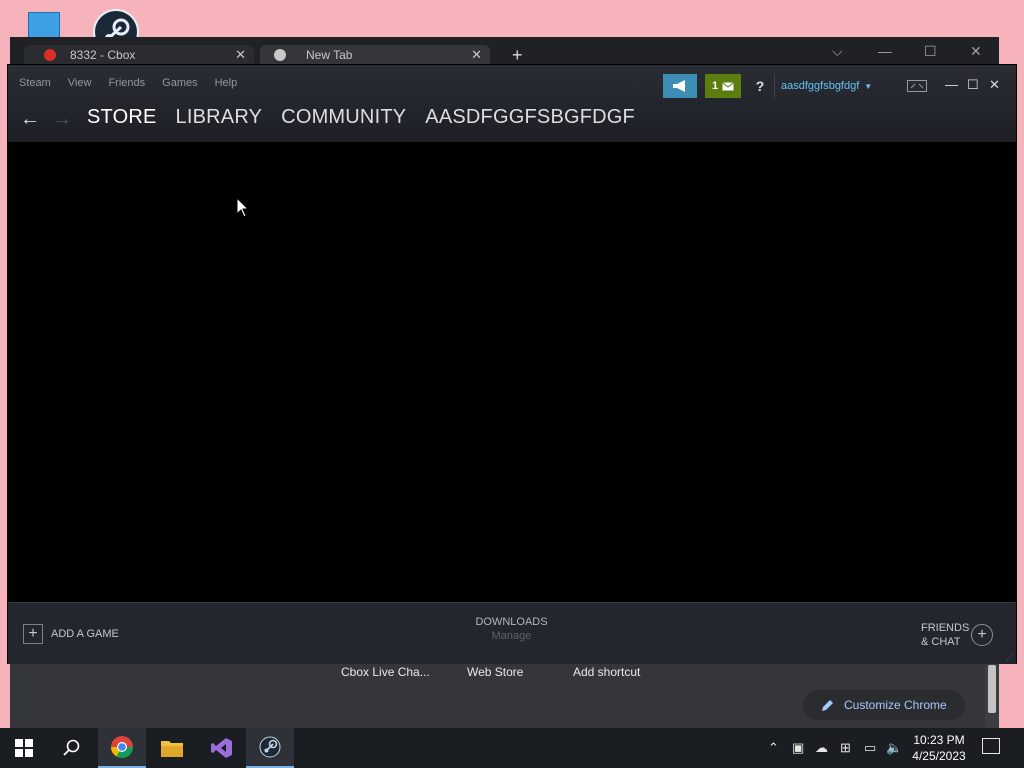 The height and width of the screenshot is (768, 1024). What do you see at coordinates (179, 83) in the screenshot?
I see `menu-games: Games` at bounding box center [179, 83].